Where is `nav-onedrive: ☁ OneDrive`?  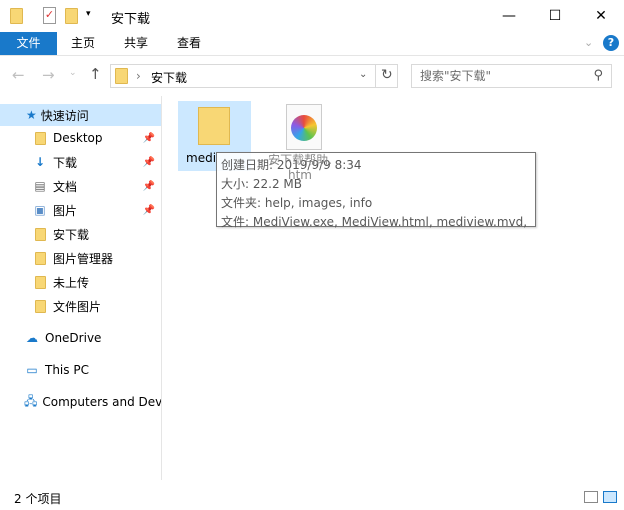
nav-onedrive: ☁ OneDrive is located at coordinates (80, 338).